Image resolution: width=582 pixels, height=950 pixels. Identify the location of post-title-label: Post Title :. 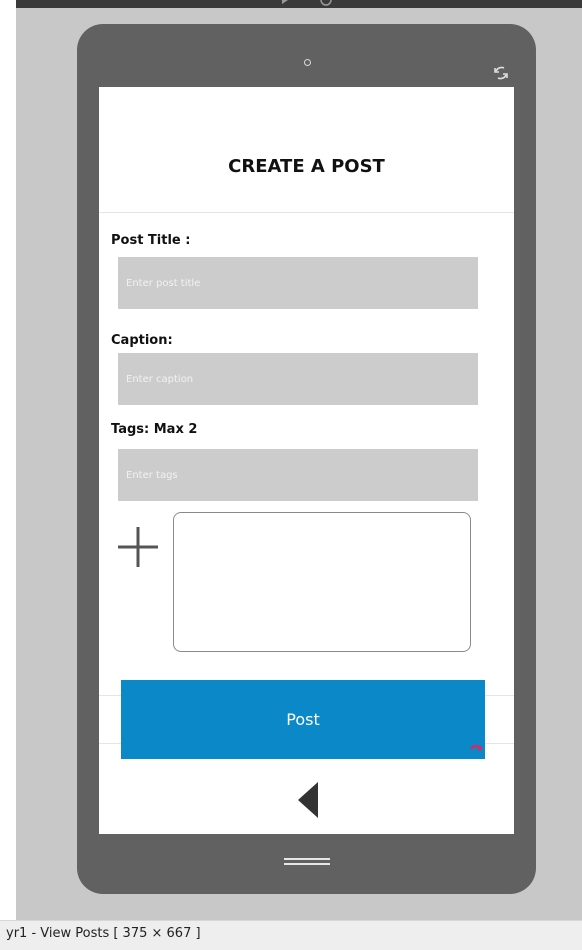
(151, 240).